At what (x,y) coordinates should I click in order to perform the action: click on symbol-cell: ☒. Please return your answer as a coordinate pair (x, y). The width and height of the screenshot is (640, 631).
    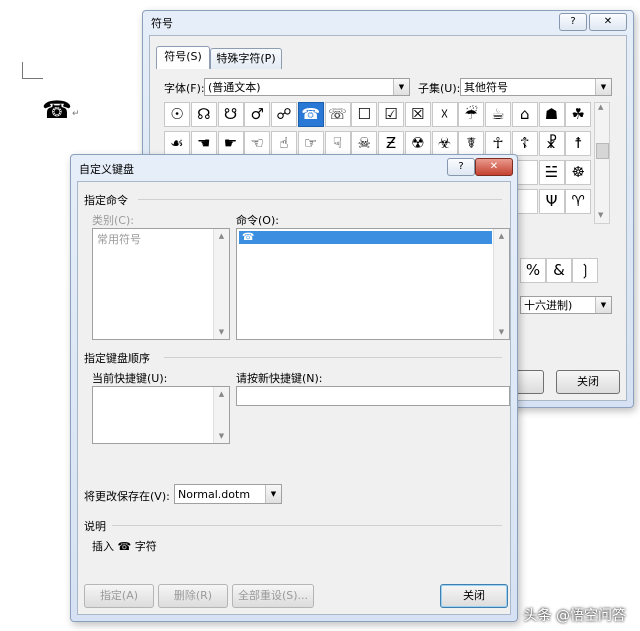
    Looking at the image, I should click on (417, 114).